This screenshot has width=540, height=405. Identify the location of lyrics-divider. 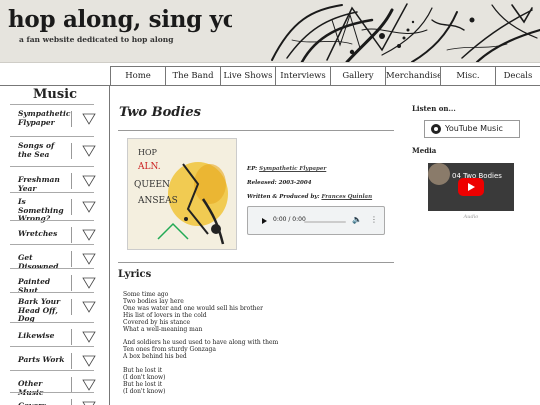
(256, 262).